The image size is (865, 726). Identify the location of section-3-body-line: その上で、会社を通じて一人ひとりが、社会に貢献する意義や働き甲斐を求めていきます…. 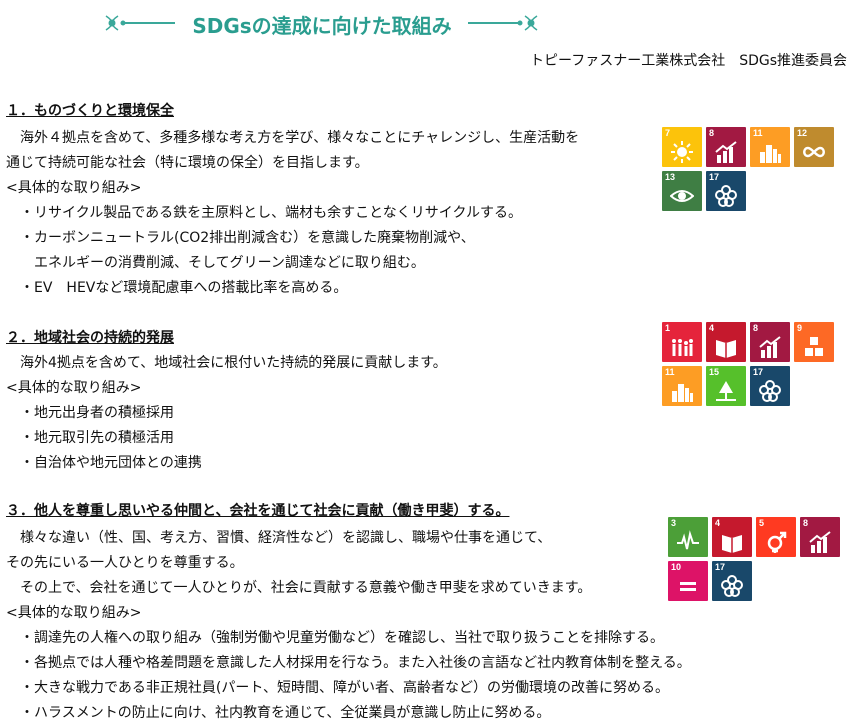
(299, 588).